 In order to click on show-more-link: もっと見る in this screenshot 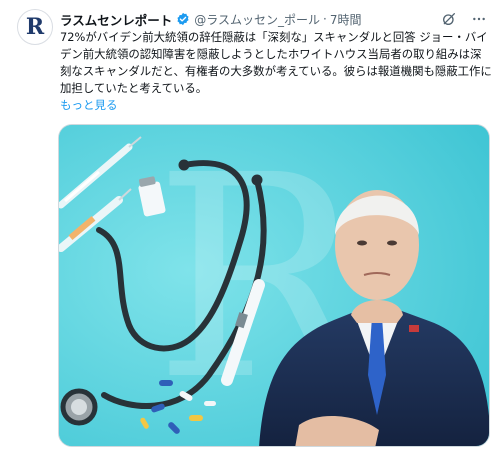, I will do `click(89, 105)`.